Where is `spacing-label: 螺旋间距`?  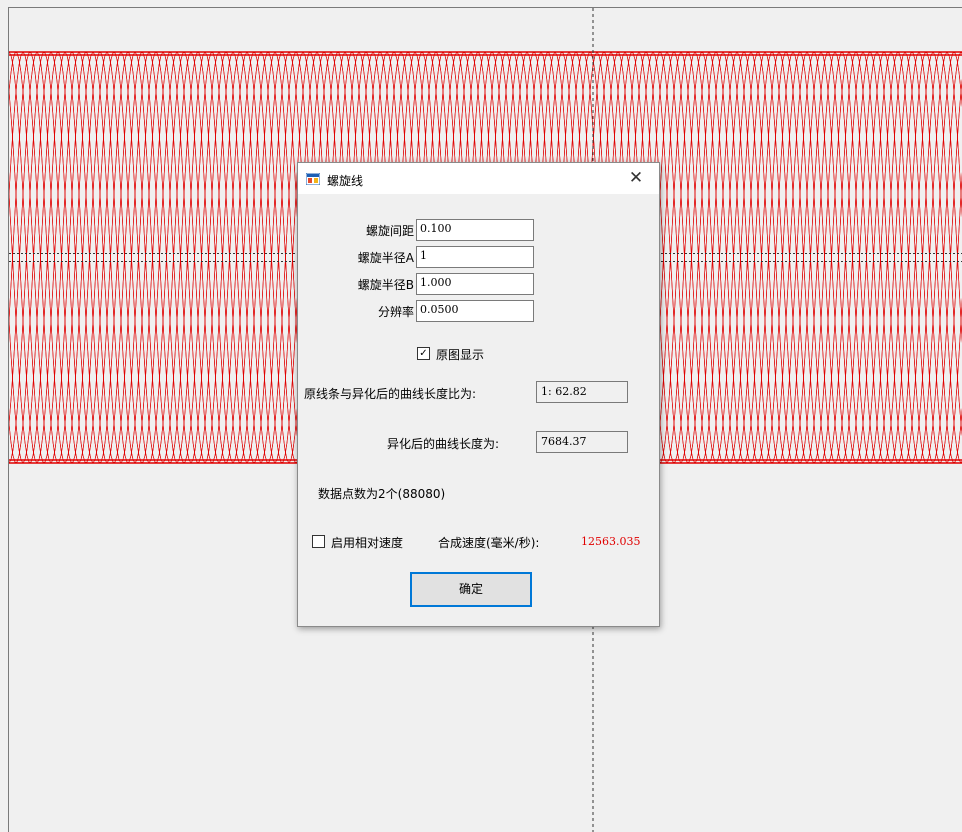 spacing-label: 螺旋间距 is located at coordinates (389, 231).